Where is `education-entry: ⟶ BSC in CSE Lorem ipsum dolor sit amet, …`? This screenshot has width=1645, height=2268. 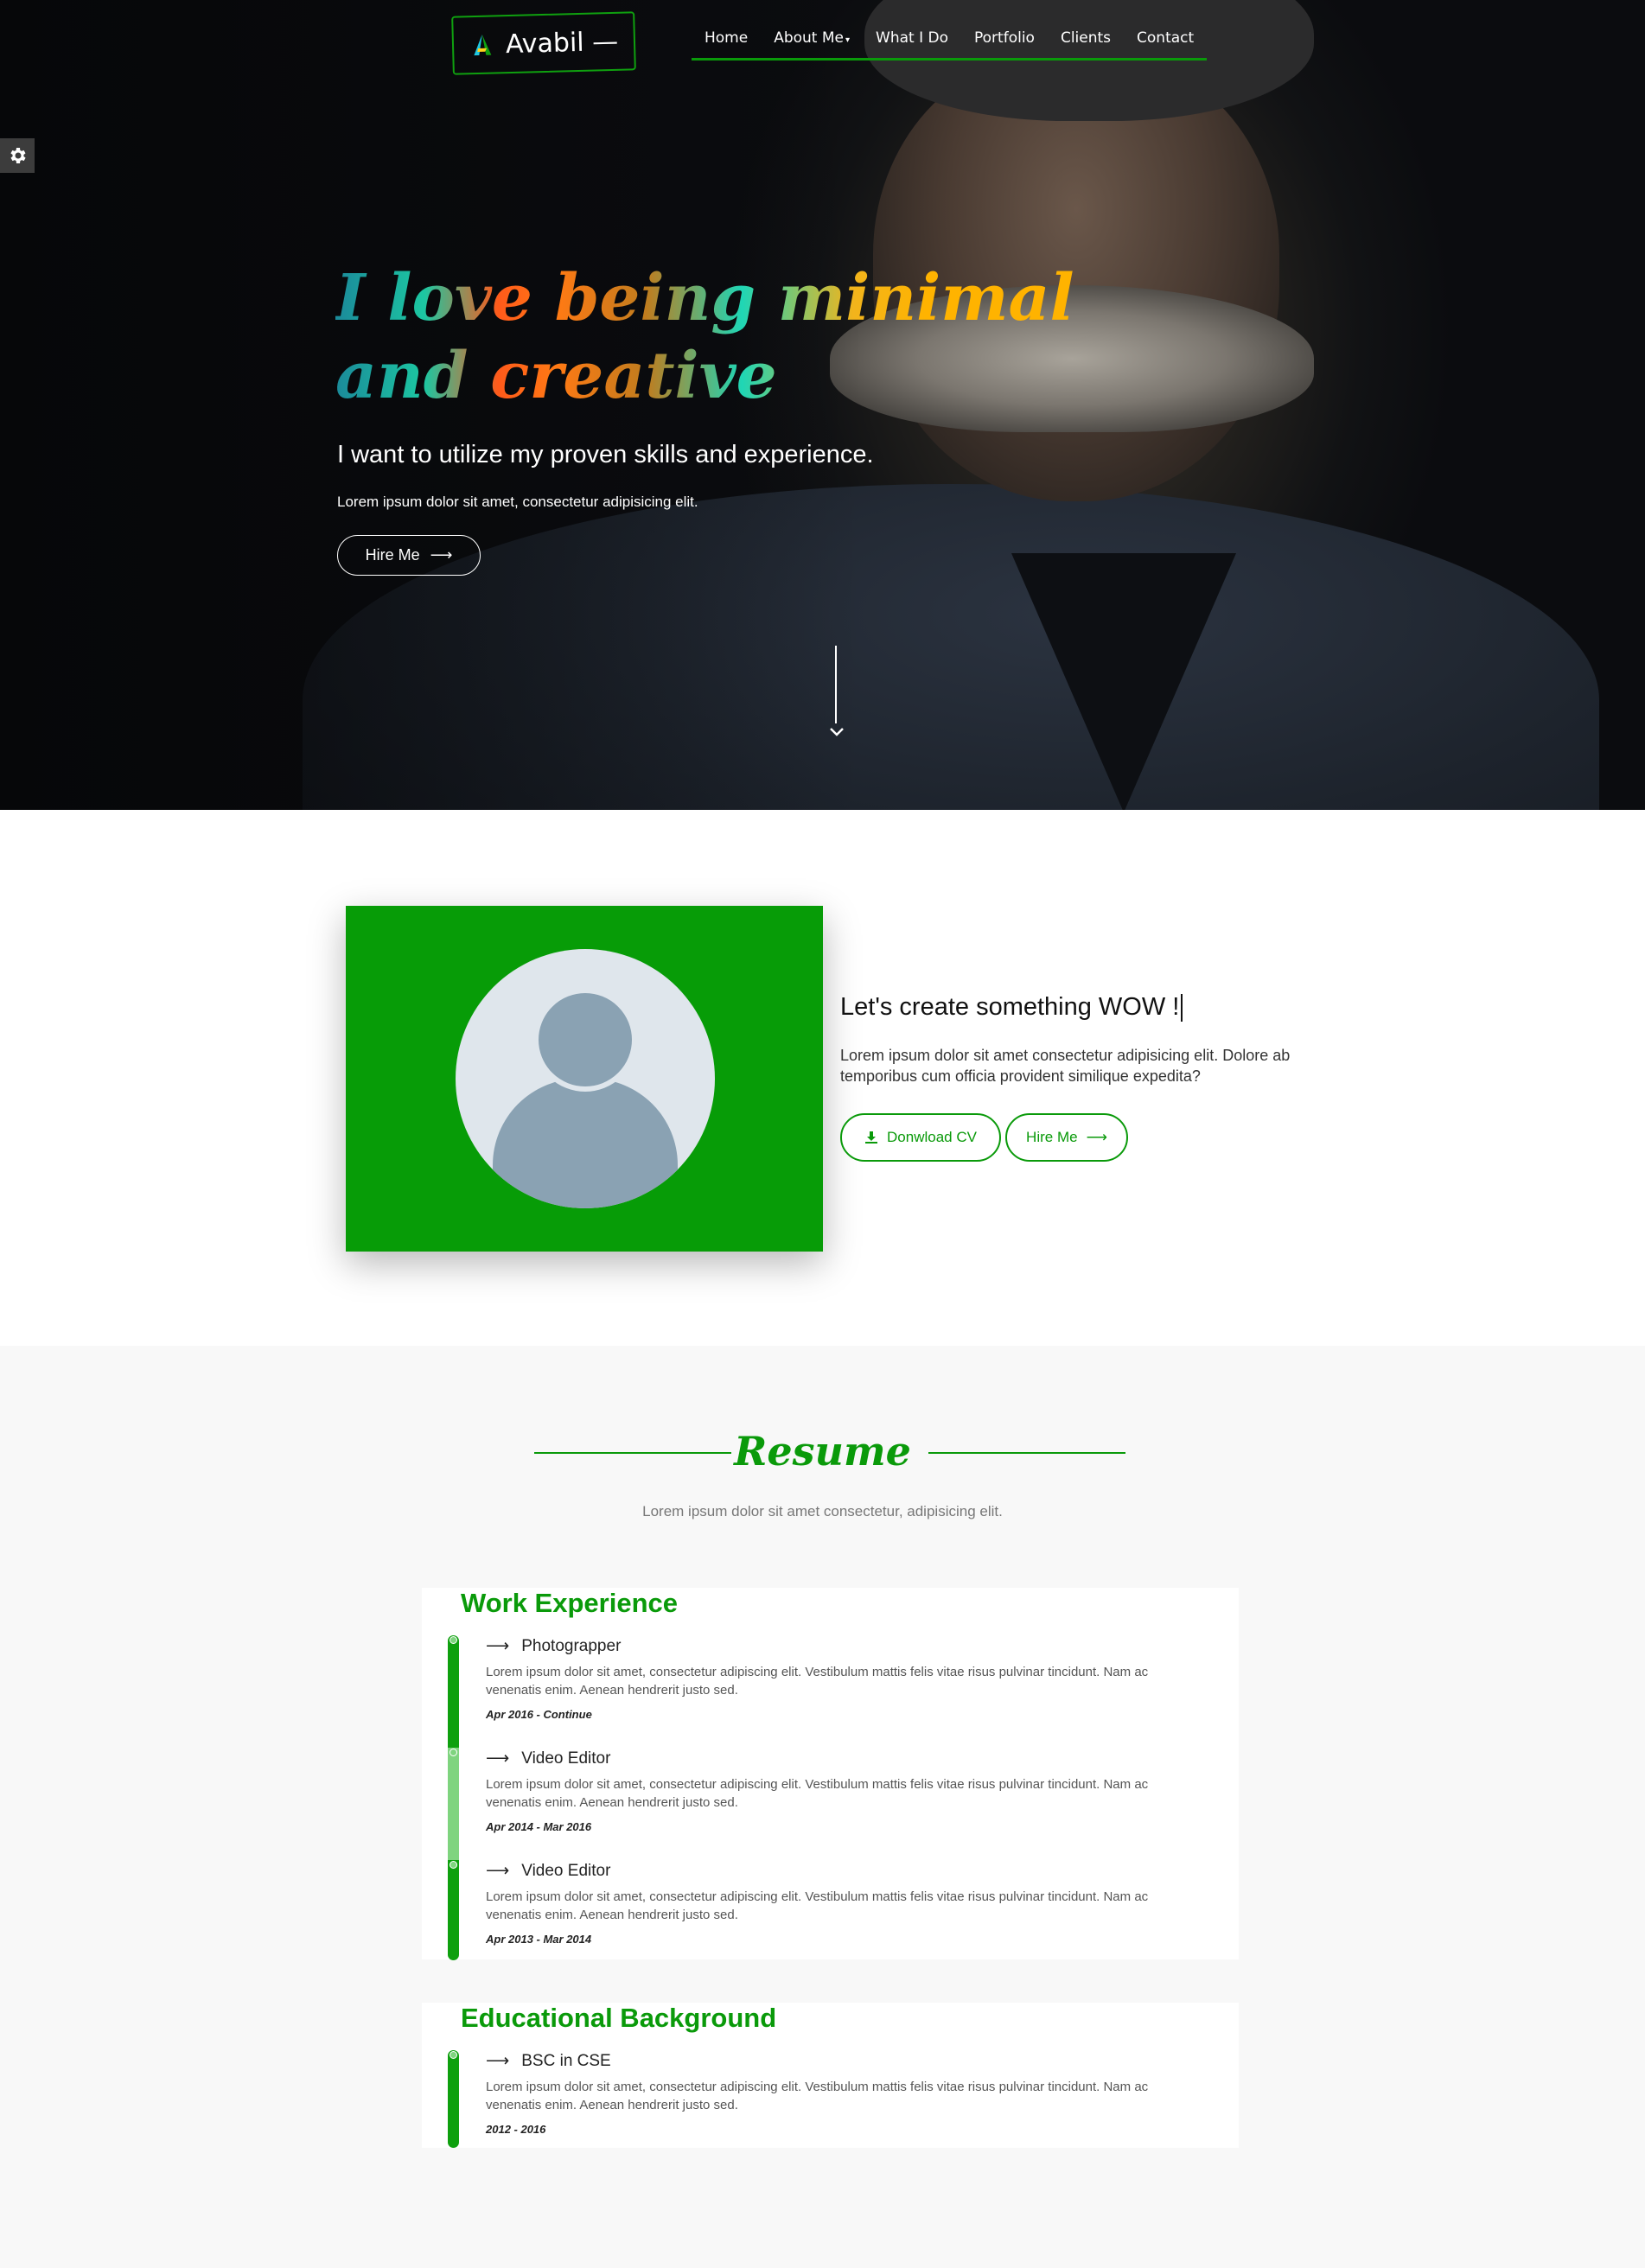
education-entry: ⟶ BSC in CSE Lorem ipsum dolor sit amet, … is located at coordinates (841, 2093).